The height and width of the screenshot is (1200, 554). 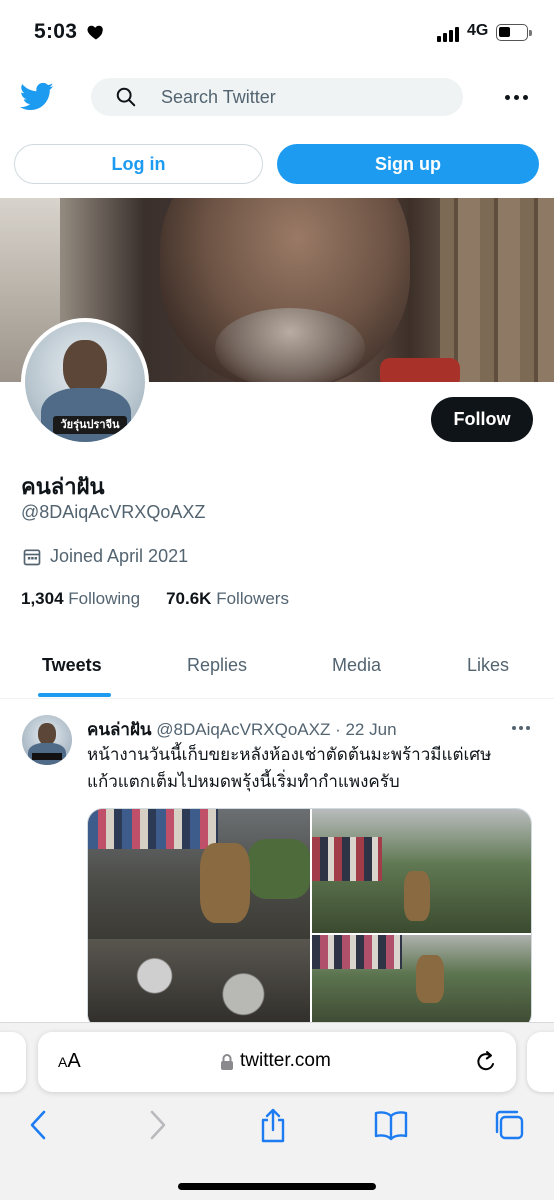 What do you see at coordinates (521, 728) in the screenshot?
I see `tweet-more-icon` at bounding box center [521, 728].